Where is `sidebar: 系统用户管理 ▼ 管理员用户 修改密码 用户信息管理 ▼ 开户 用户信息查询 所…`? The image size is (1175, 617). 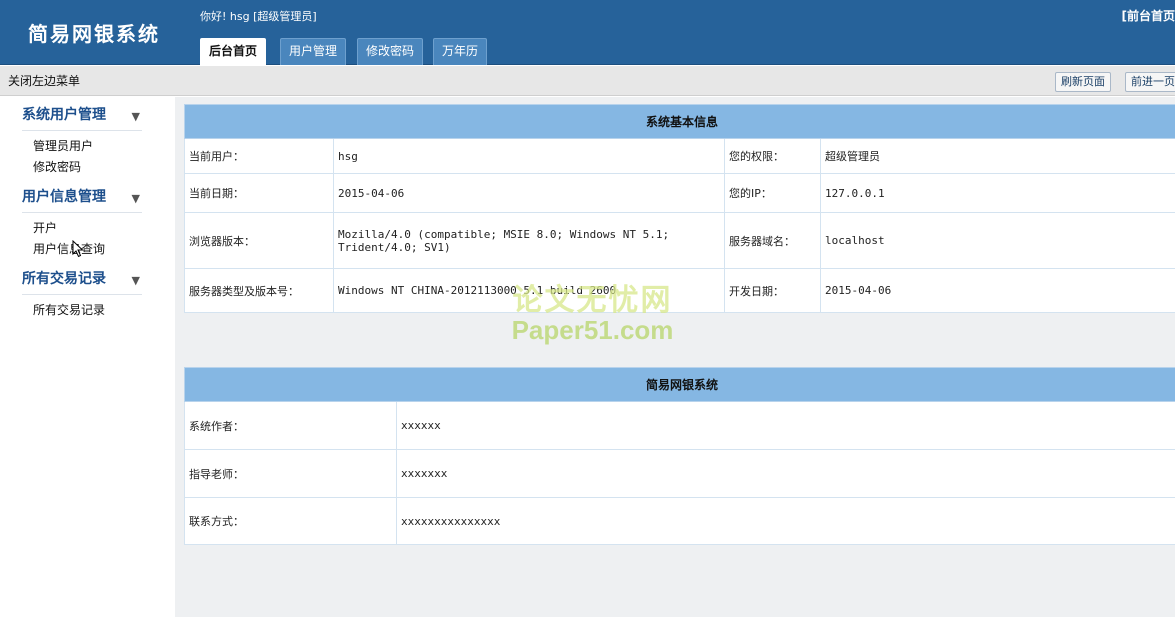 sidebar: 系统用户管理 ▼ 管理员用户 修改密码 用户信息管理 ▼ 开户 用户信息查询 所… is located at coordinates (87, 357).